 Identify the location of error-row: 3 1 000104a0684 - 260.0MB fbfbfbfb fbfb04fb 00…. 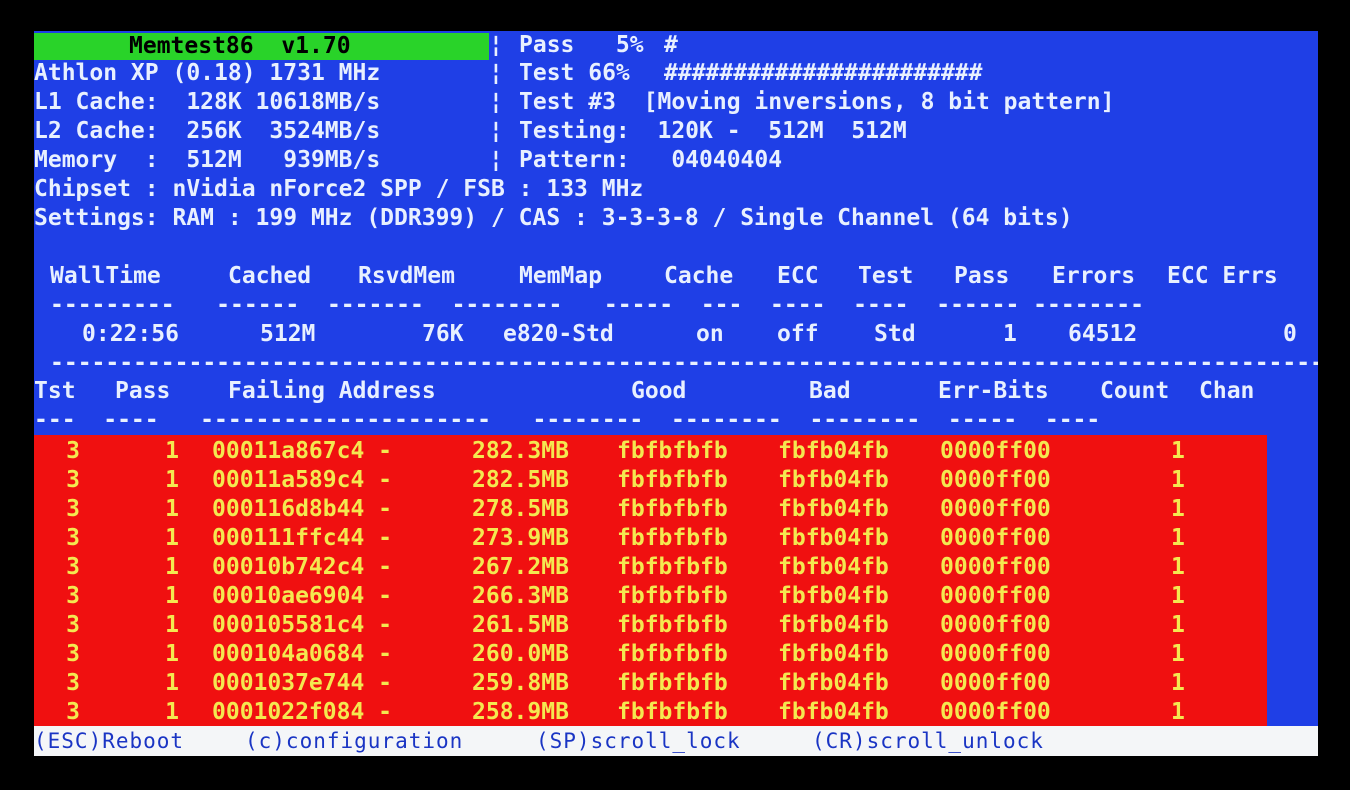
(650, 654).